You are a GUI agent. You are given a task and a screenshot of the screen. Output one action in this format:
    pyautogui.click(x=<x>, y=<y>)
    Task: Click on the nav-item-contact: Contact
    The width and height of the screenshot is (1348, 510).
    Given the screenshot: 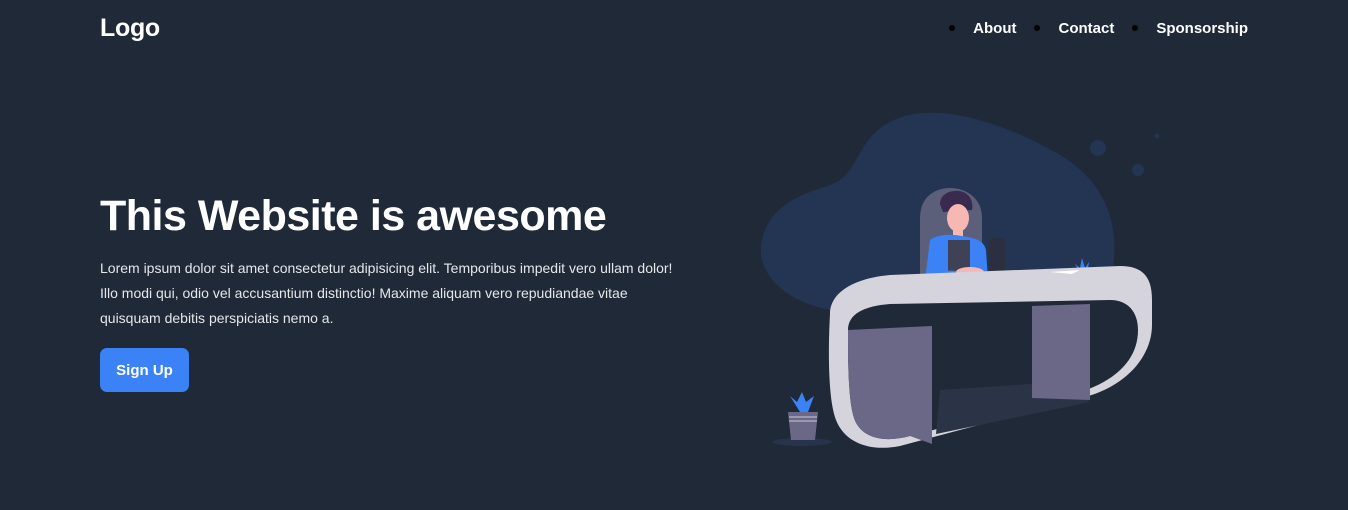 What is the action you would take?
    pyautogui.click(x=1074, y=28)
    